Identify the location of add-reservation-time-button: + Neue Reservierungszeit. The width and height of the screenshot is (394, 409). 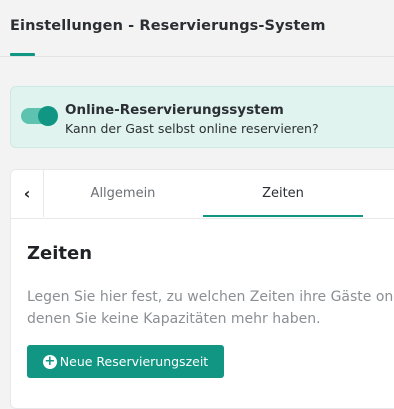
(125, 361).